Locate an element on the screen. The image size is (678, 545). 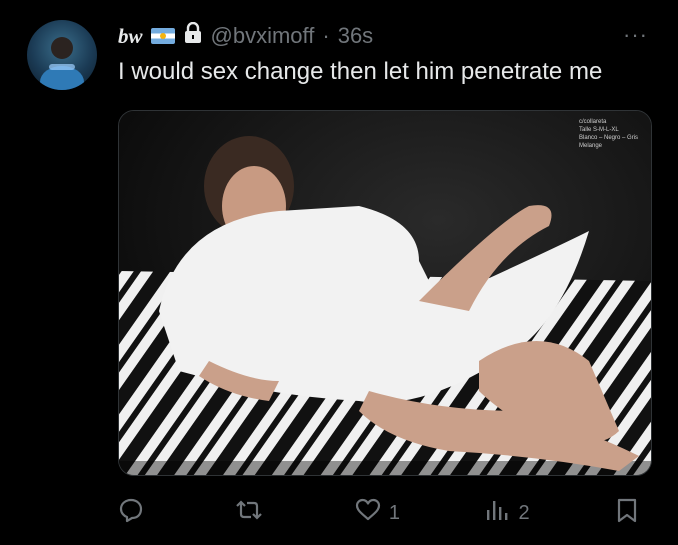
more-options-button: ··· is located at coordinates (635, 35).